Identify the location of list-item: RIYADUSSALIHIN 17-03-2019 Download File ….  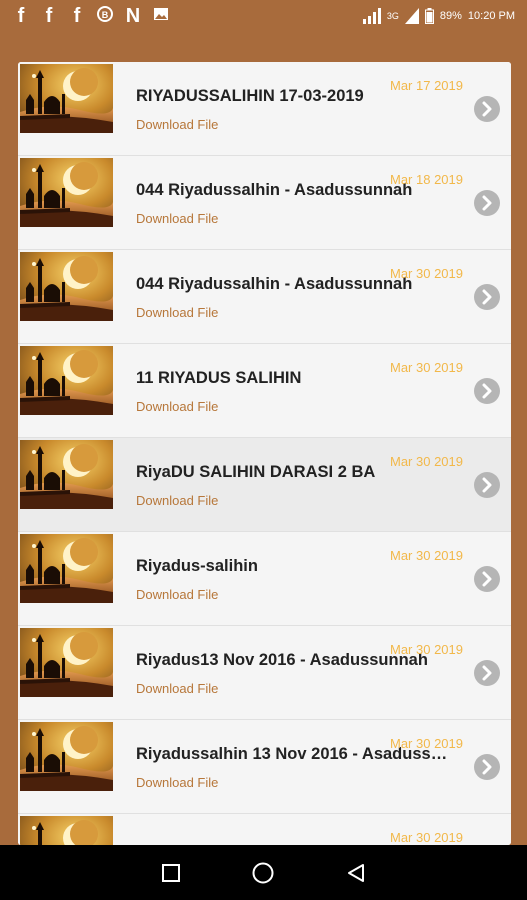
(264, 109).